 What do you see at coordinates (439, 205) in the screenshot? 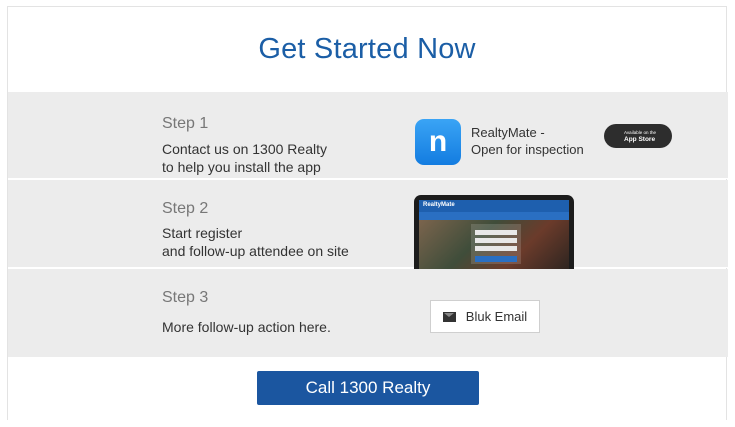
I see `tablet-app-logo: RealtyMate` at bounding box center [439, 205].